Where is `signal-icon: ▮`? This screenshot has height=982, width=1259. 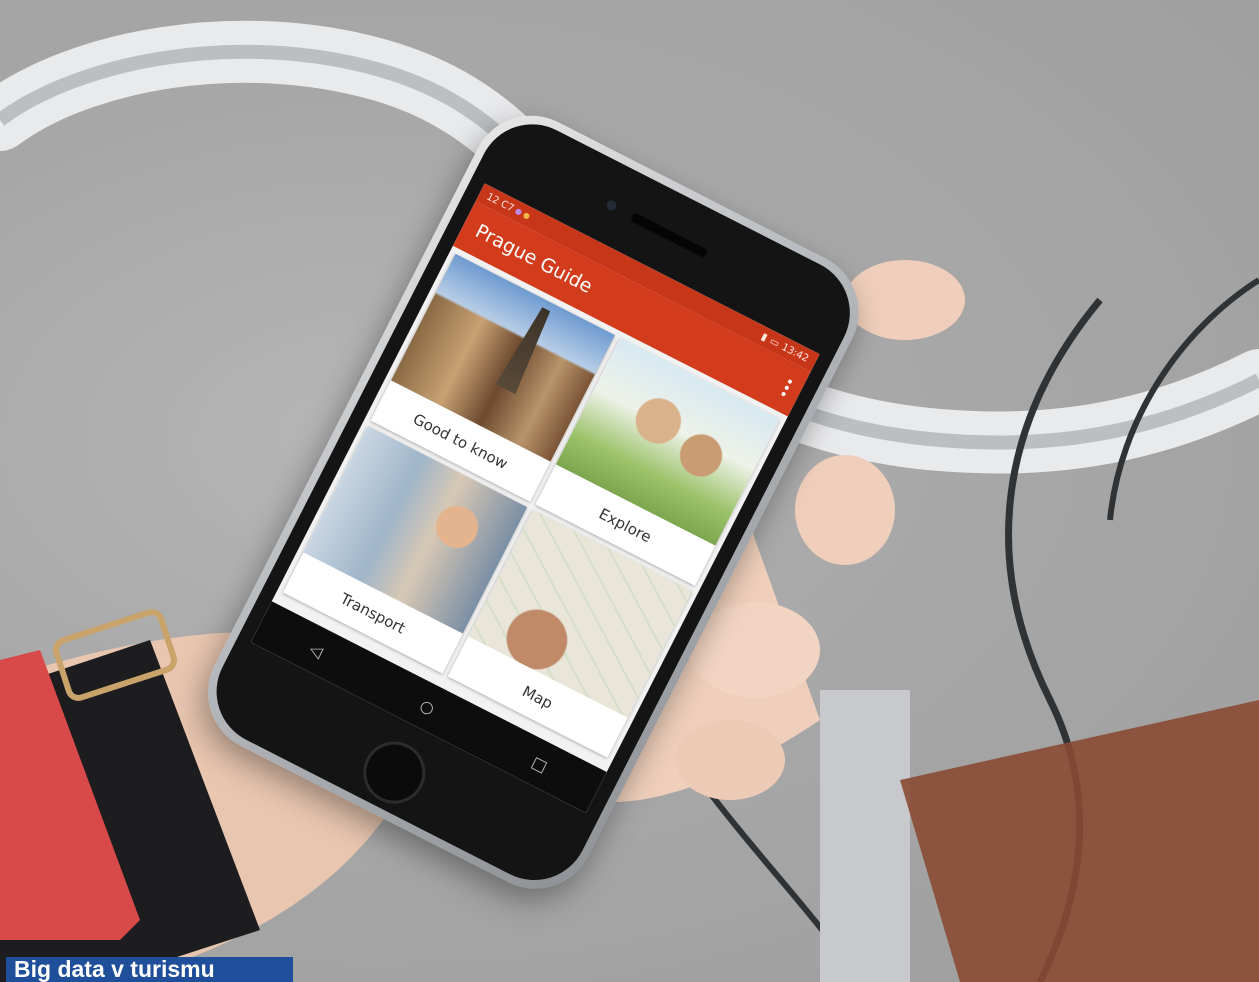
signal-icon: ▮ is located at coordinates (764, 337).